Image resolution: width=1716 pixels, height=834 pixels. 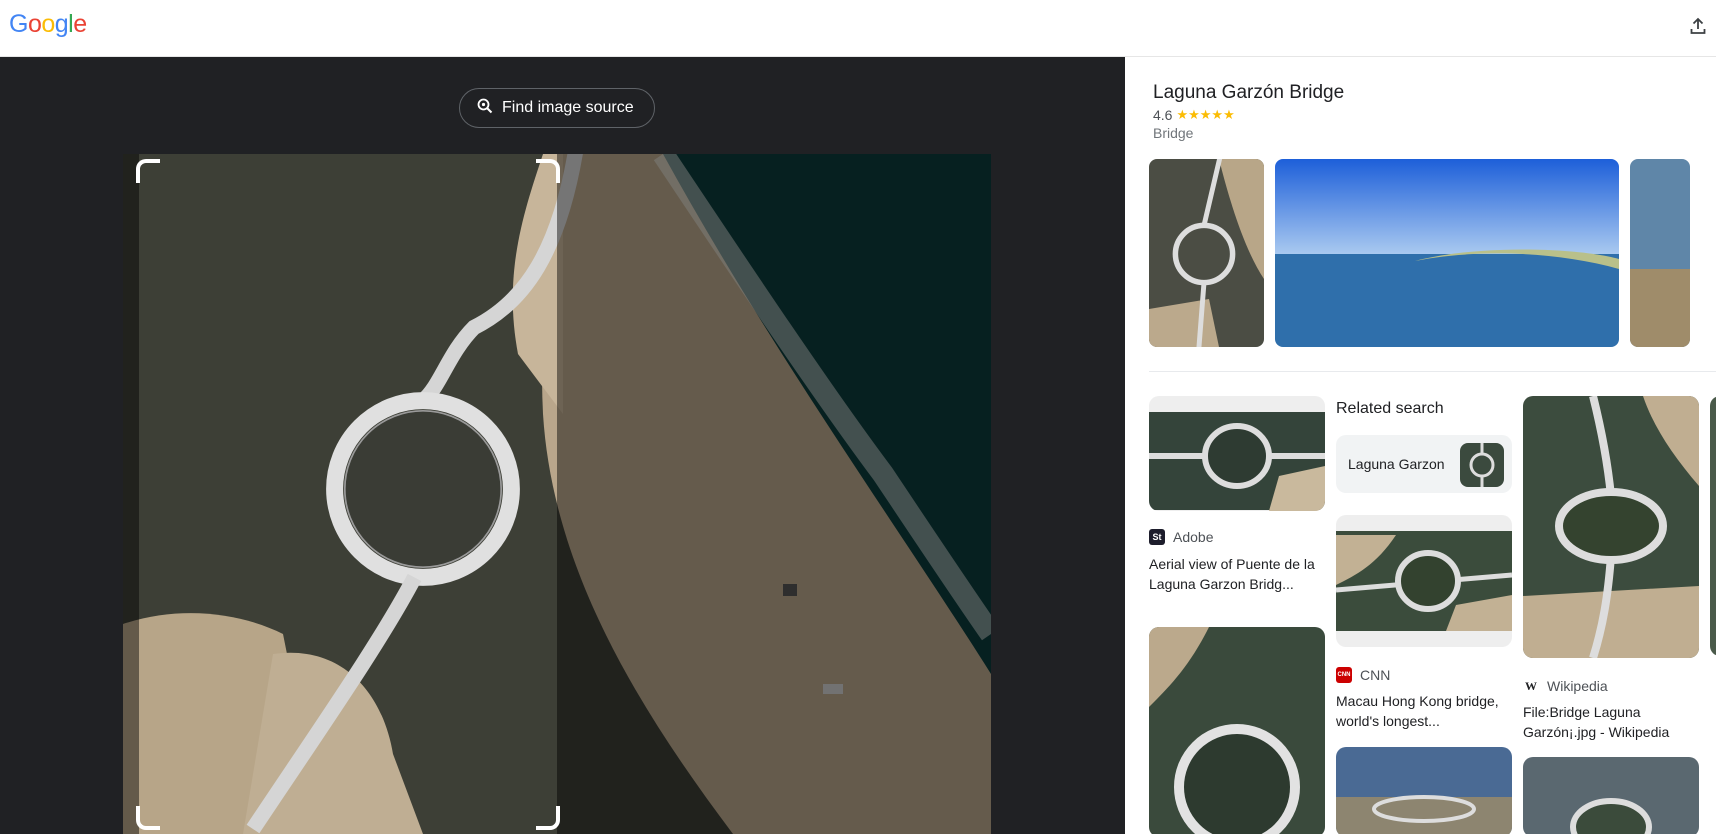 I want to click on crop-handle-top-left, so click(x=148, y=171).